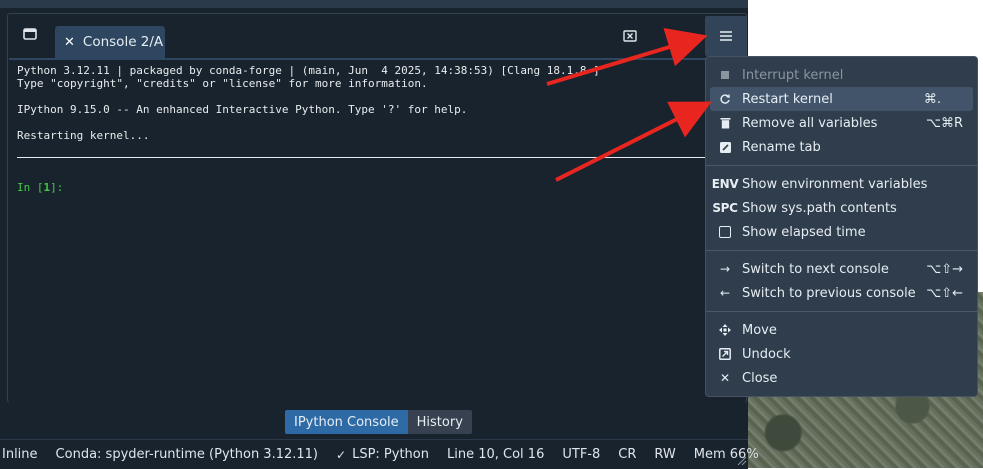 Image resolution: width=983 pixels, height=469 pixels. I want to click on stop-kernel-icon, so click(680, 36).